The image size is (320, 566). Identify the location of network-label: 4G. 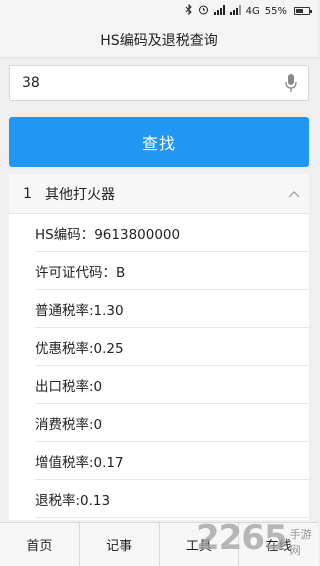
(252, 11).